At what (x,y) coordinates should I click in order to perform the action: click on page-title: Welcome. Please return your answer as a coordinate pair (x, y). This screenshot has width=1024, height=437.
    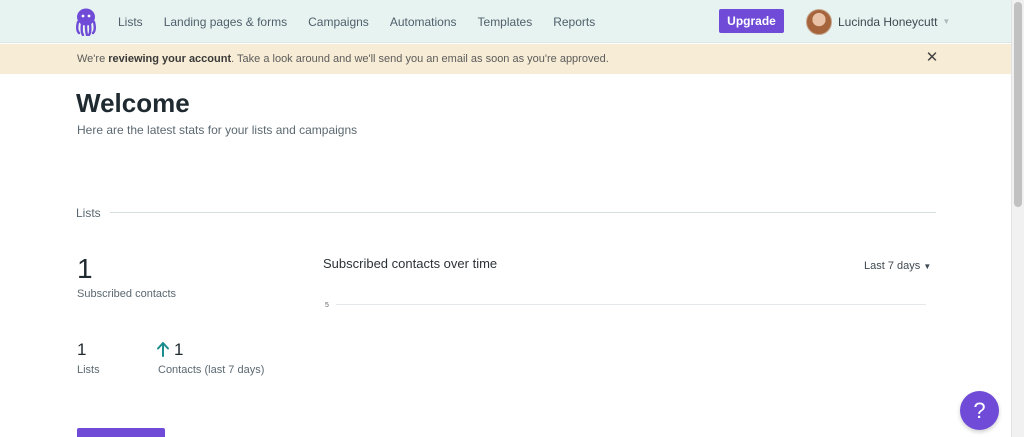
    Looking at the image, I should click on (133, 103).